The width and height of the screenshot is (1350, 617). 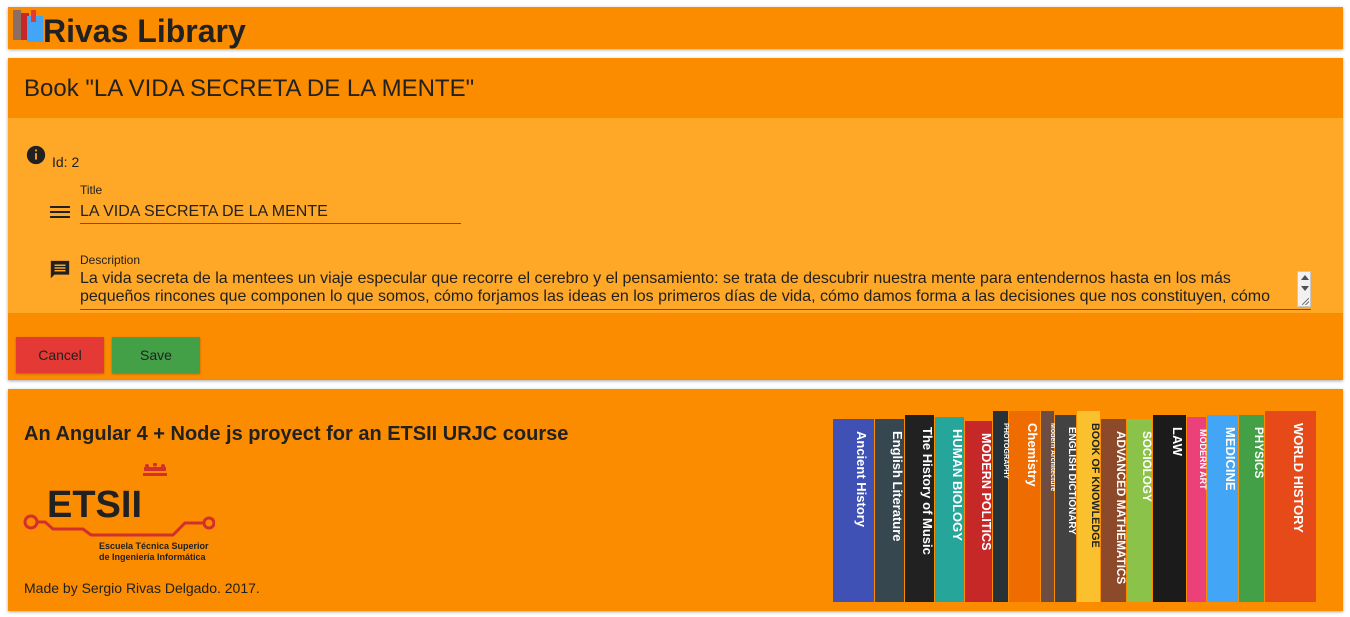 What do you see at coordinates (1290, 506) in the screenshot?
I see `book-spine` at bounding box center [1290, 506].